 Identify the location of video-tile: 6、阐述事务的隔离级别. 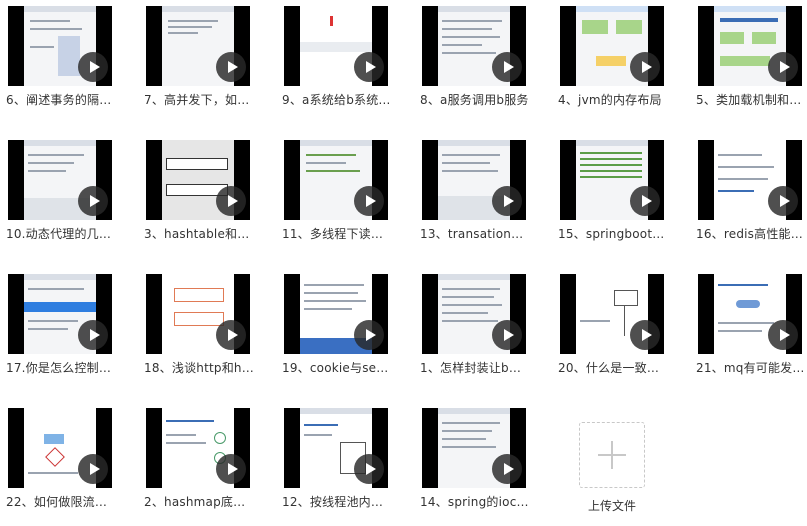
(62, 62).